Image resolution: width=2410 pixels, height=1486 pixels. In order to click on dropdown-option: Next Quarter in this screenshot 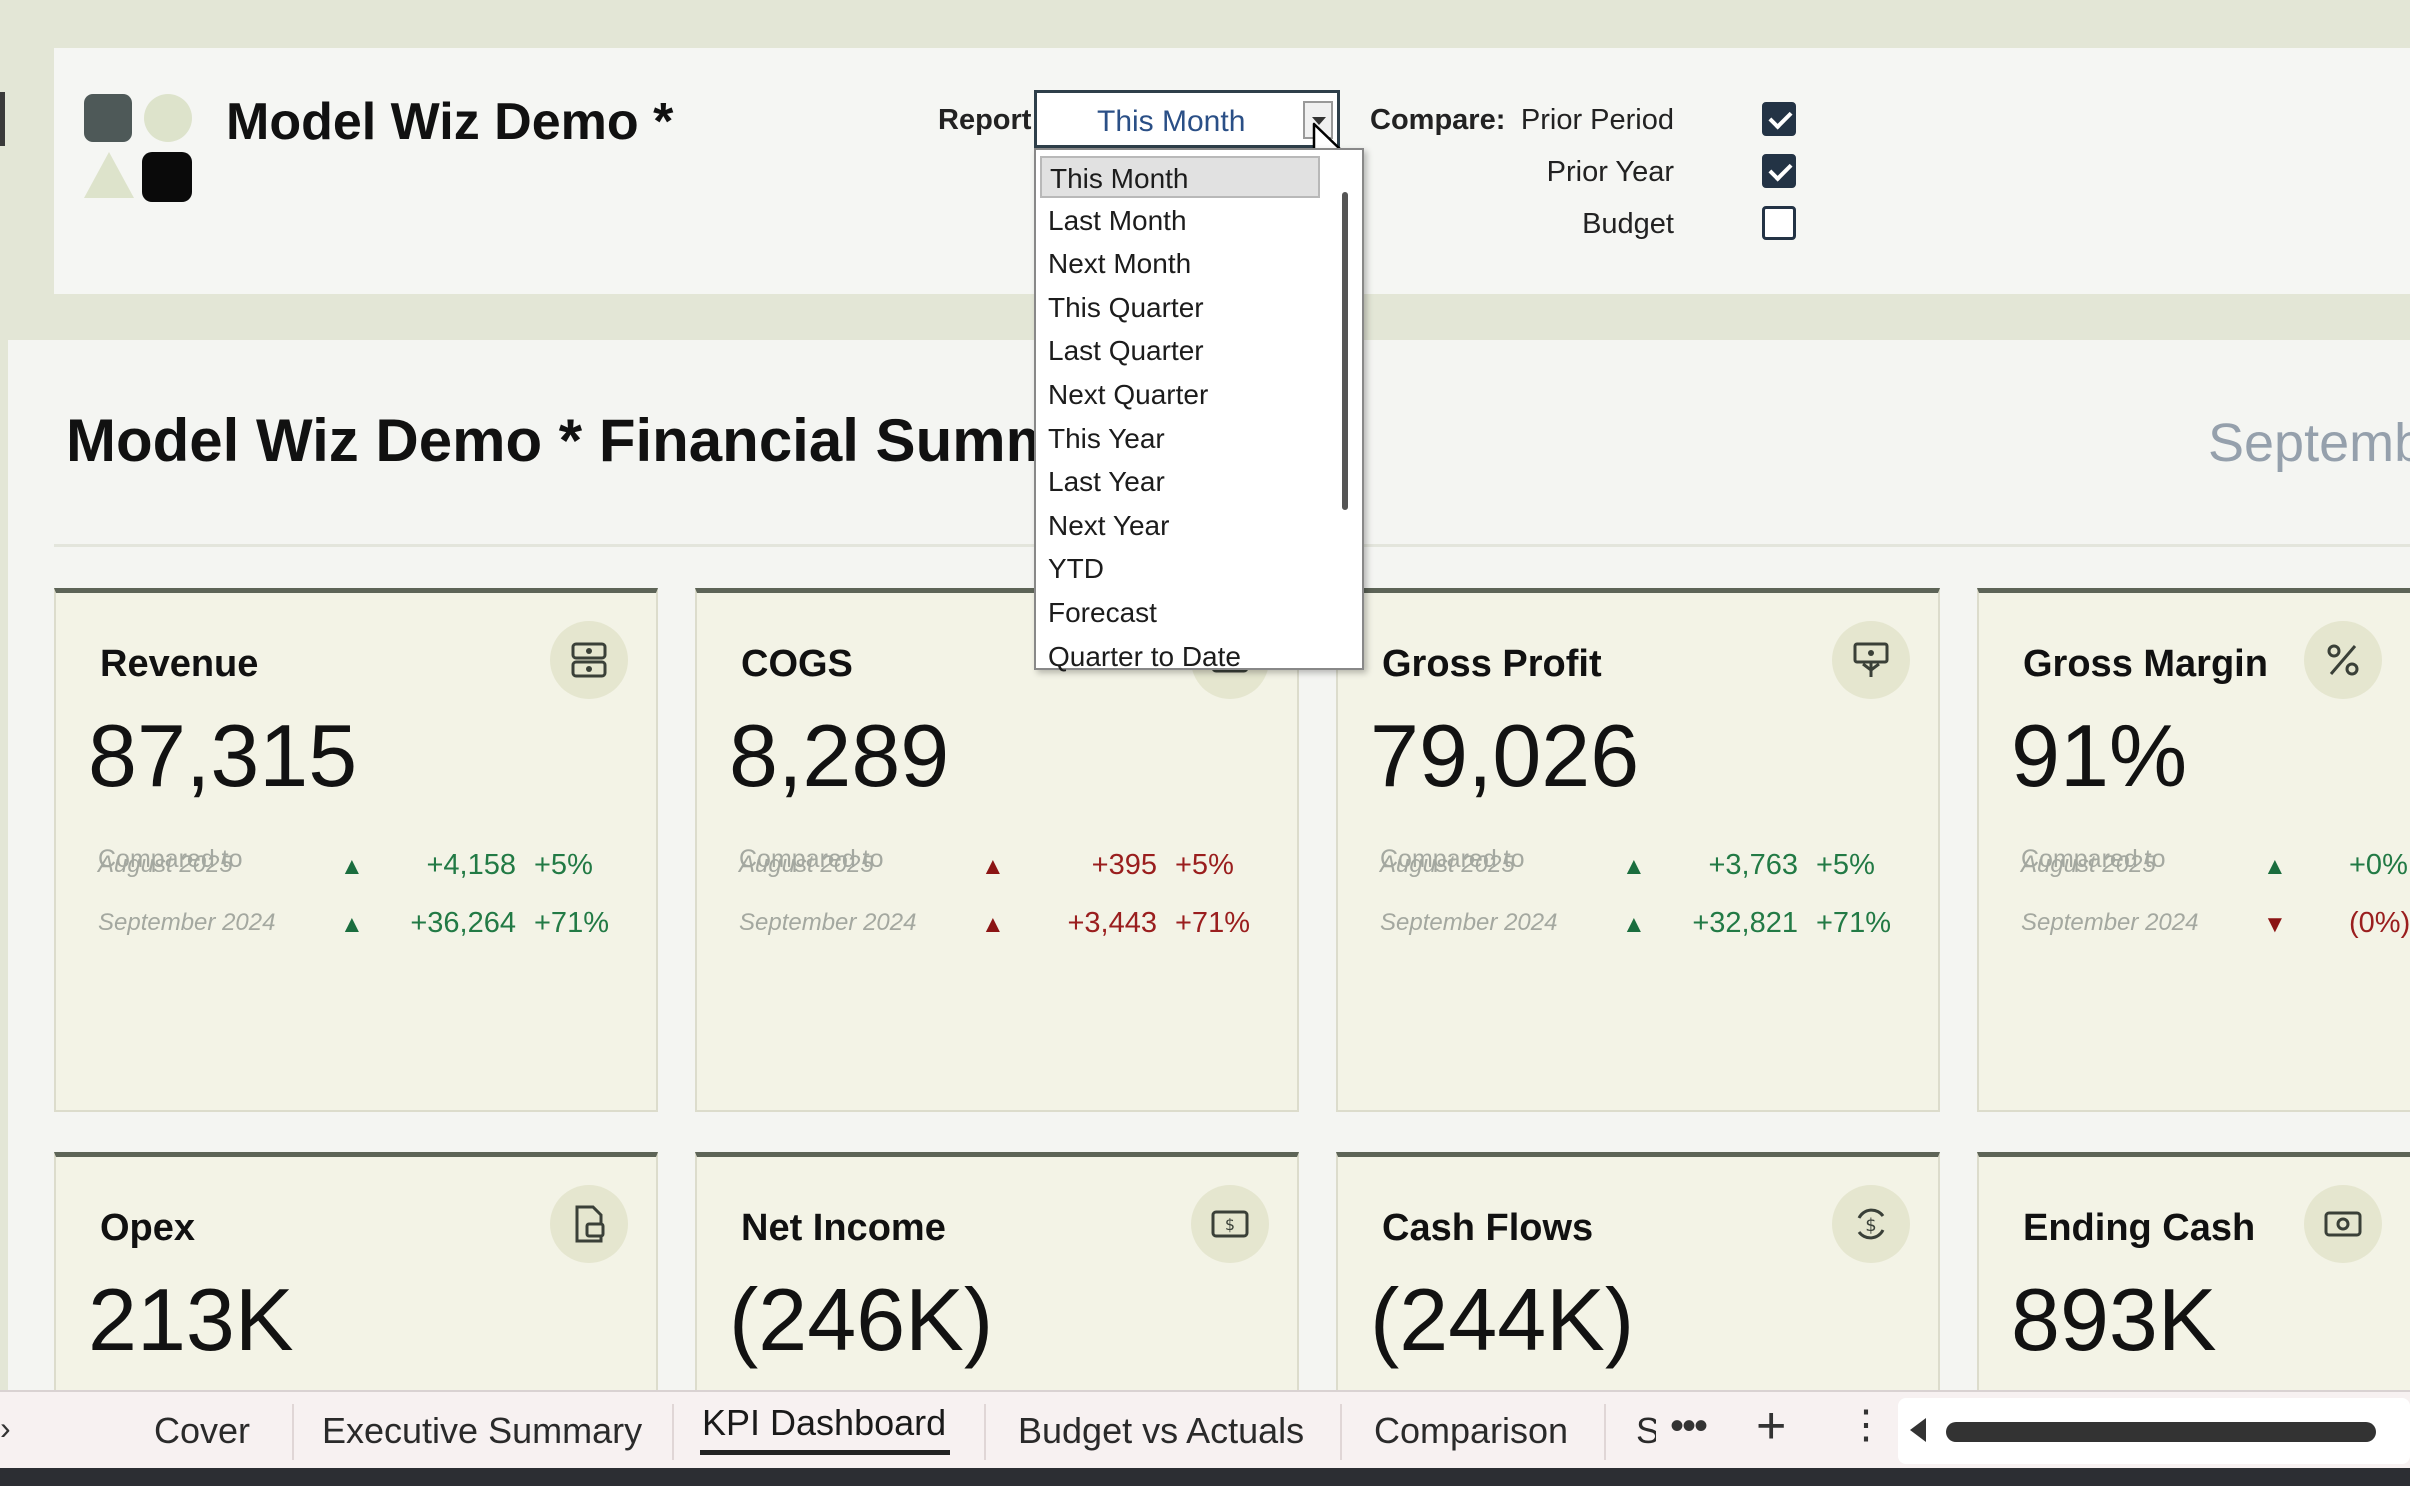, I will do `click(1128, 395)`.